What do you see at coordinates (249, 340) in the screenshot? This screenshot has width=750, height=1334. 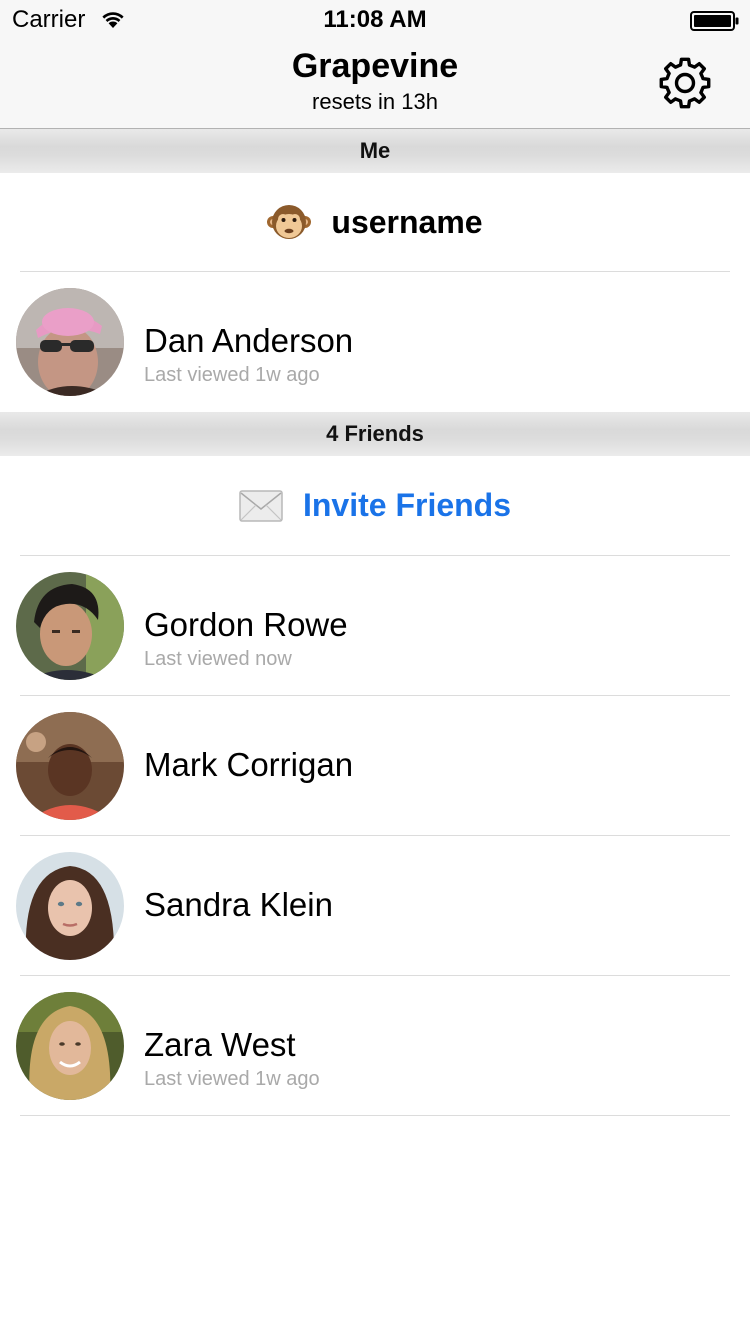 I see `person-name: Dan Anderson` at bounding box center [249, 340].